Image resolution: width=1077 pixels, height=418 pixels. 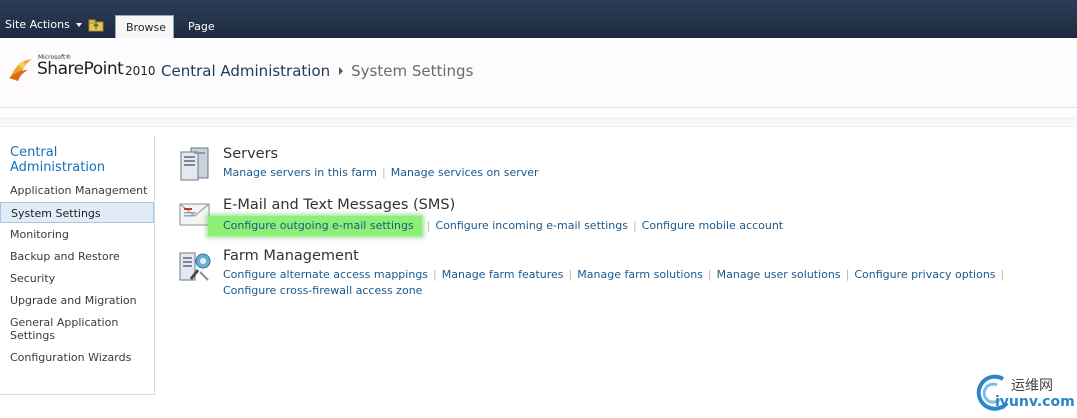 What do you see at coordinates (465, 172) in the screenshot?
I see `link-manage-services-on-server: Manage services on server` at bounding box center [465, 172].